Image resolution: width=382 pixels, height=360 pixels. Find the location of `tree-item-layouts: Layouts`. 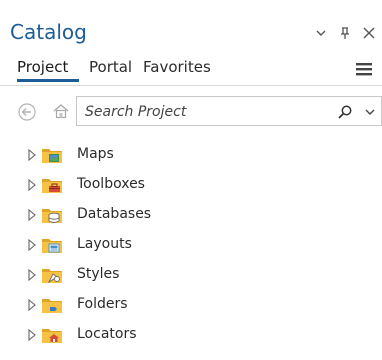

tree-item-layouts: Layouts is located at coordinates (191, 245).